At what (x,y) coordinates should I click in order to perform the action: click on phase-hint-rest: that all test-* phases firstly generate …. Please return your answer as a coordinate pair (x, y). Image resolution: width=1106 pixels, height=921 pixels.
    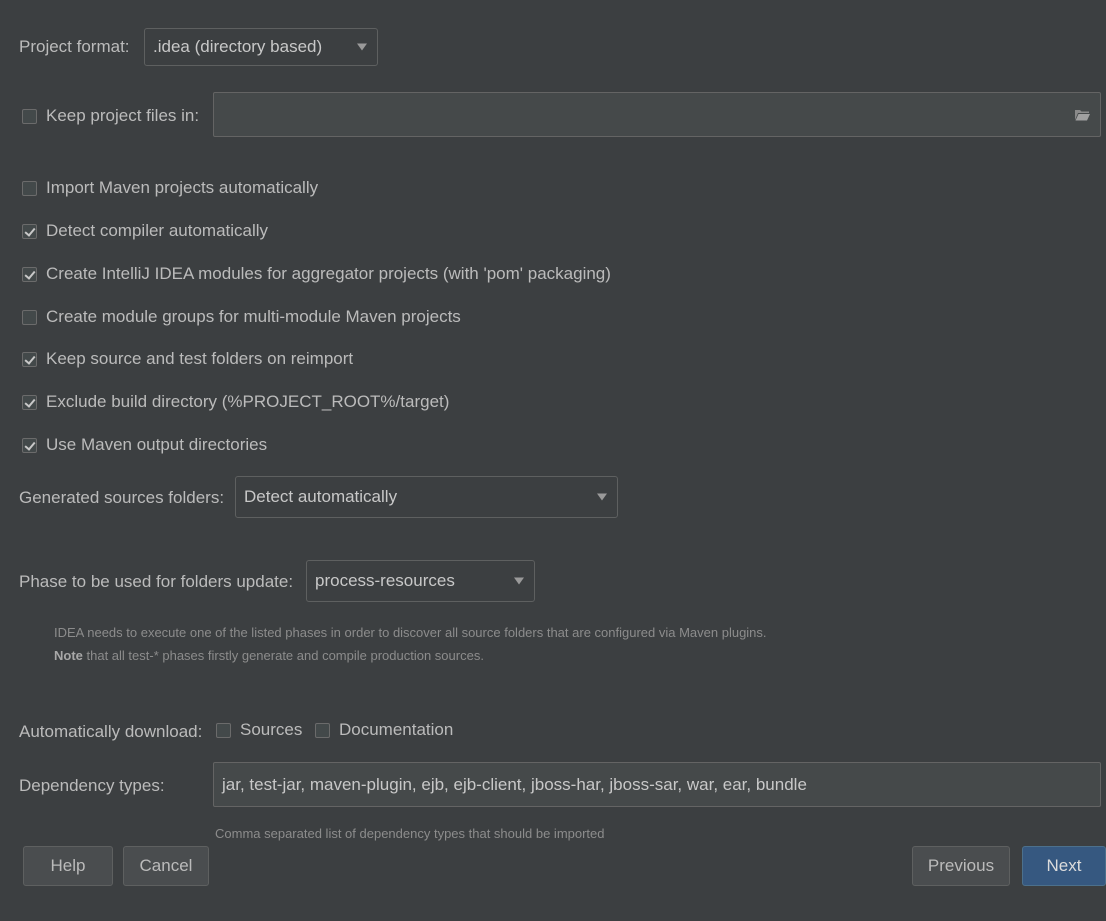
    Looking at the image, I should click on (283, 655).